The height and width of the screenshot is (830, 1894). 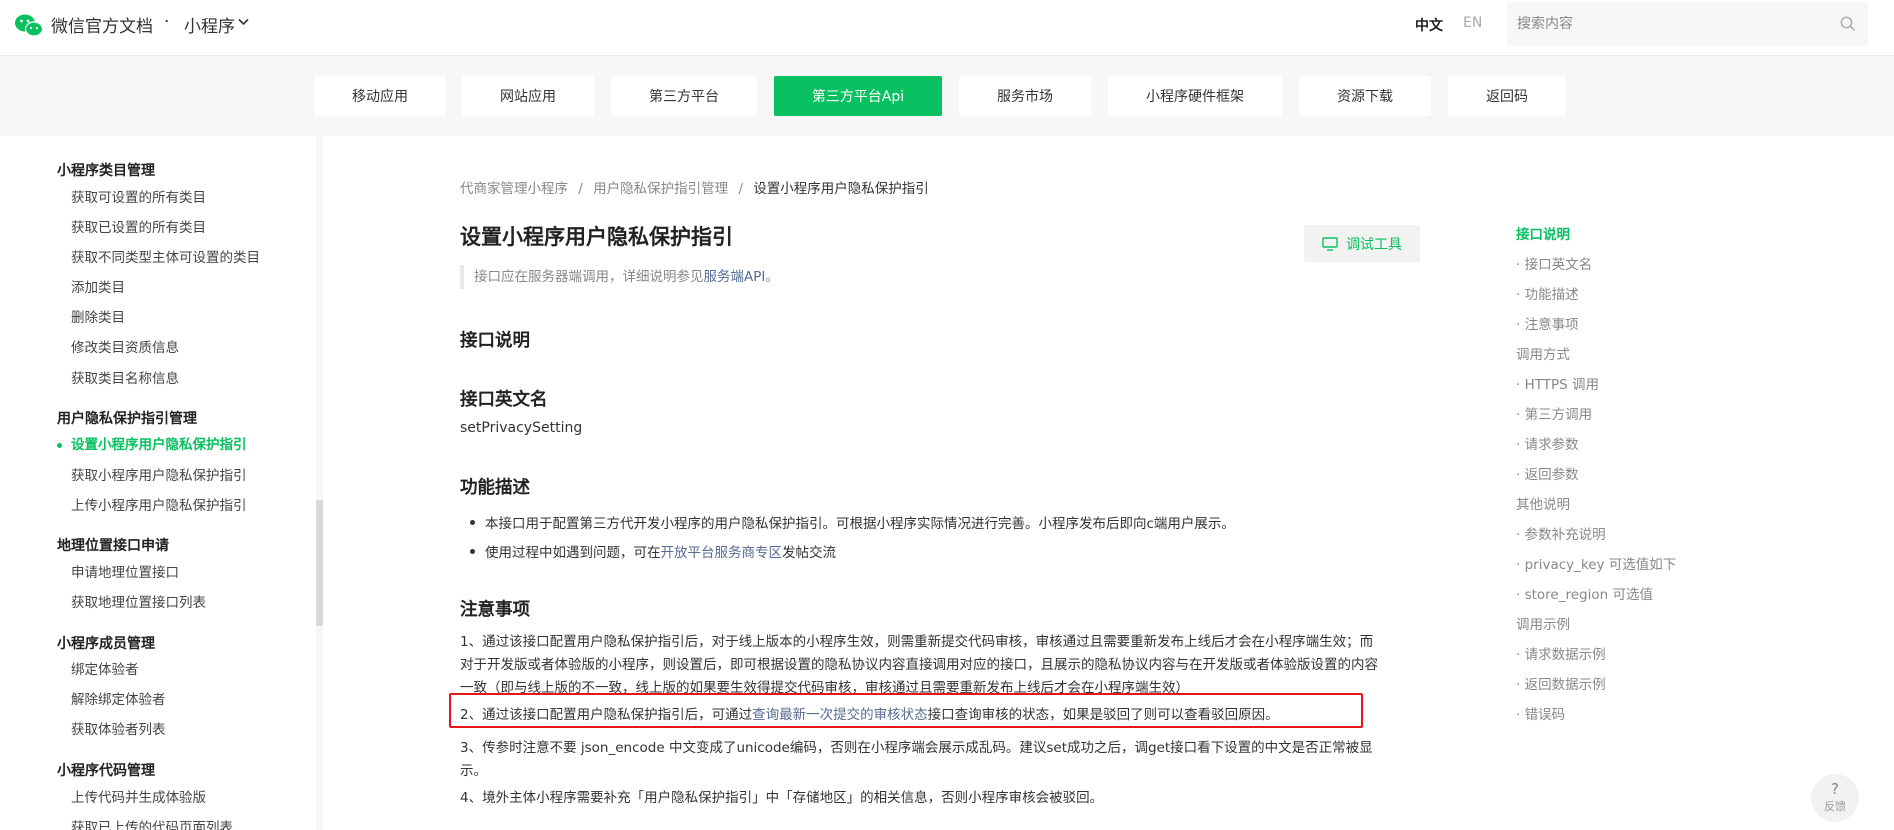 What do you see at coordinates (138, 601) in the screenshot?
I see `sidebar-item: 获取地理位置接口列表` at bounding box center [138, 601].